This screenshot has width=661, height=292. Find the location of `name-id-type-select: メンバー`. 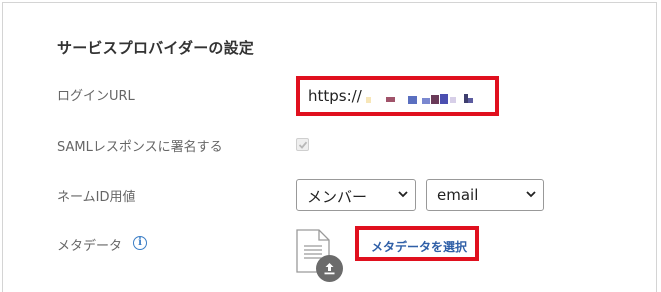

name-id-type-select: メンバー is located at coordinates (356, 195).